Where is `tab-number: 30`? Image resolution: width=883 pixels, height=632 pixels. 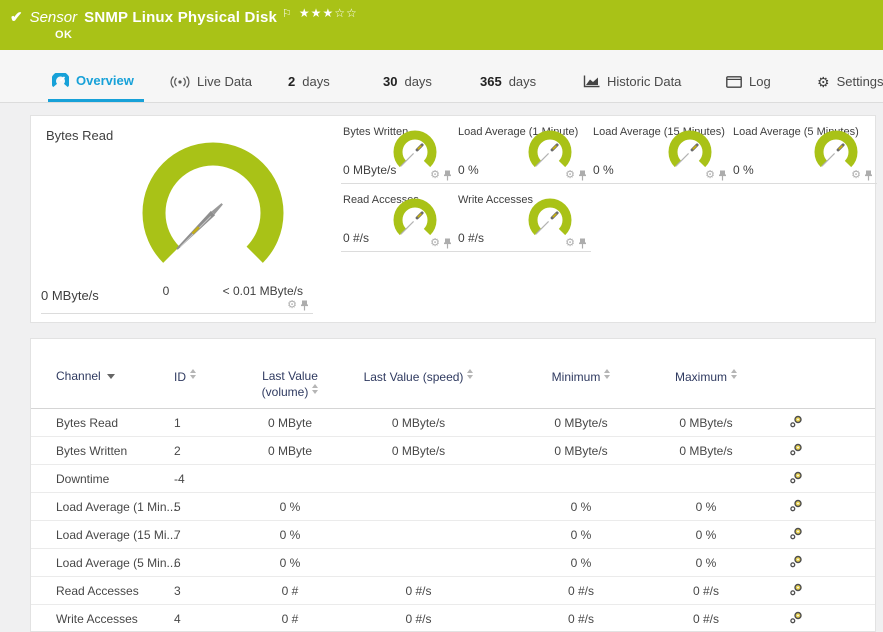 tab-number: 30 is located at coordinates (390, 81).